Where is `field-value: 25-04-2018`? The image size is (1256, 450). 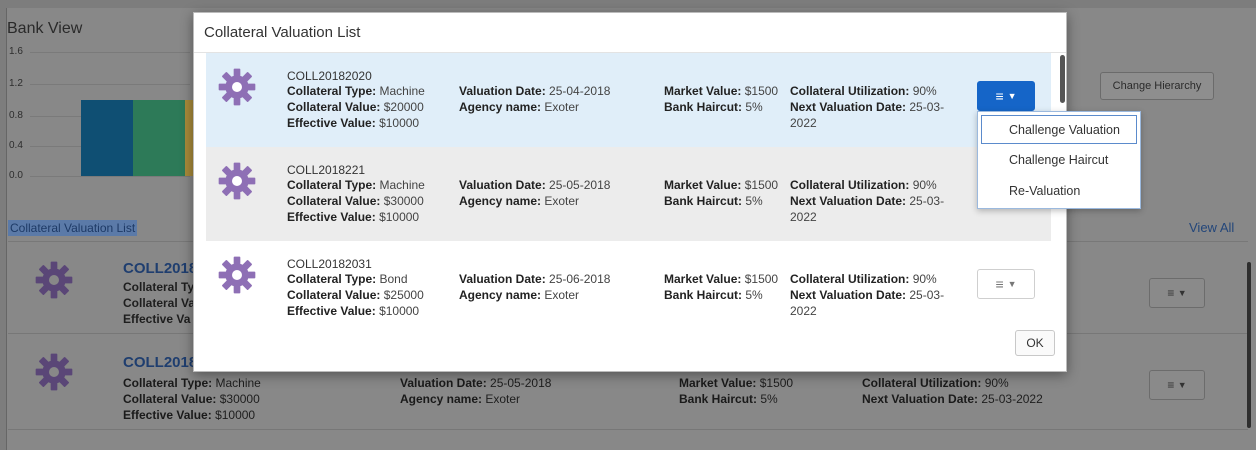 field-value: 25-04-2018 is located at coordinates (580, 91).